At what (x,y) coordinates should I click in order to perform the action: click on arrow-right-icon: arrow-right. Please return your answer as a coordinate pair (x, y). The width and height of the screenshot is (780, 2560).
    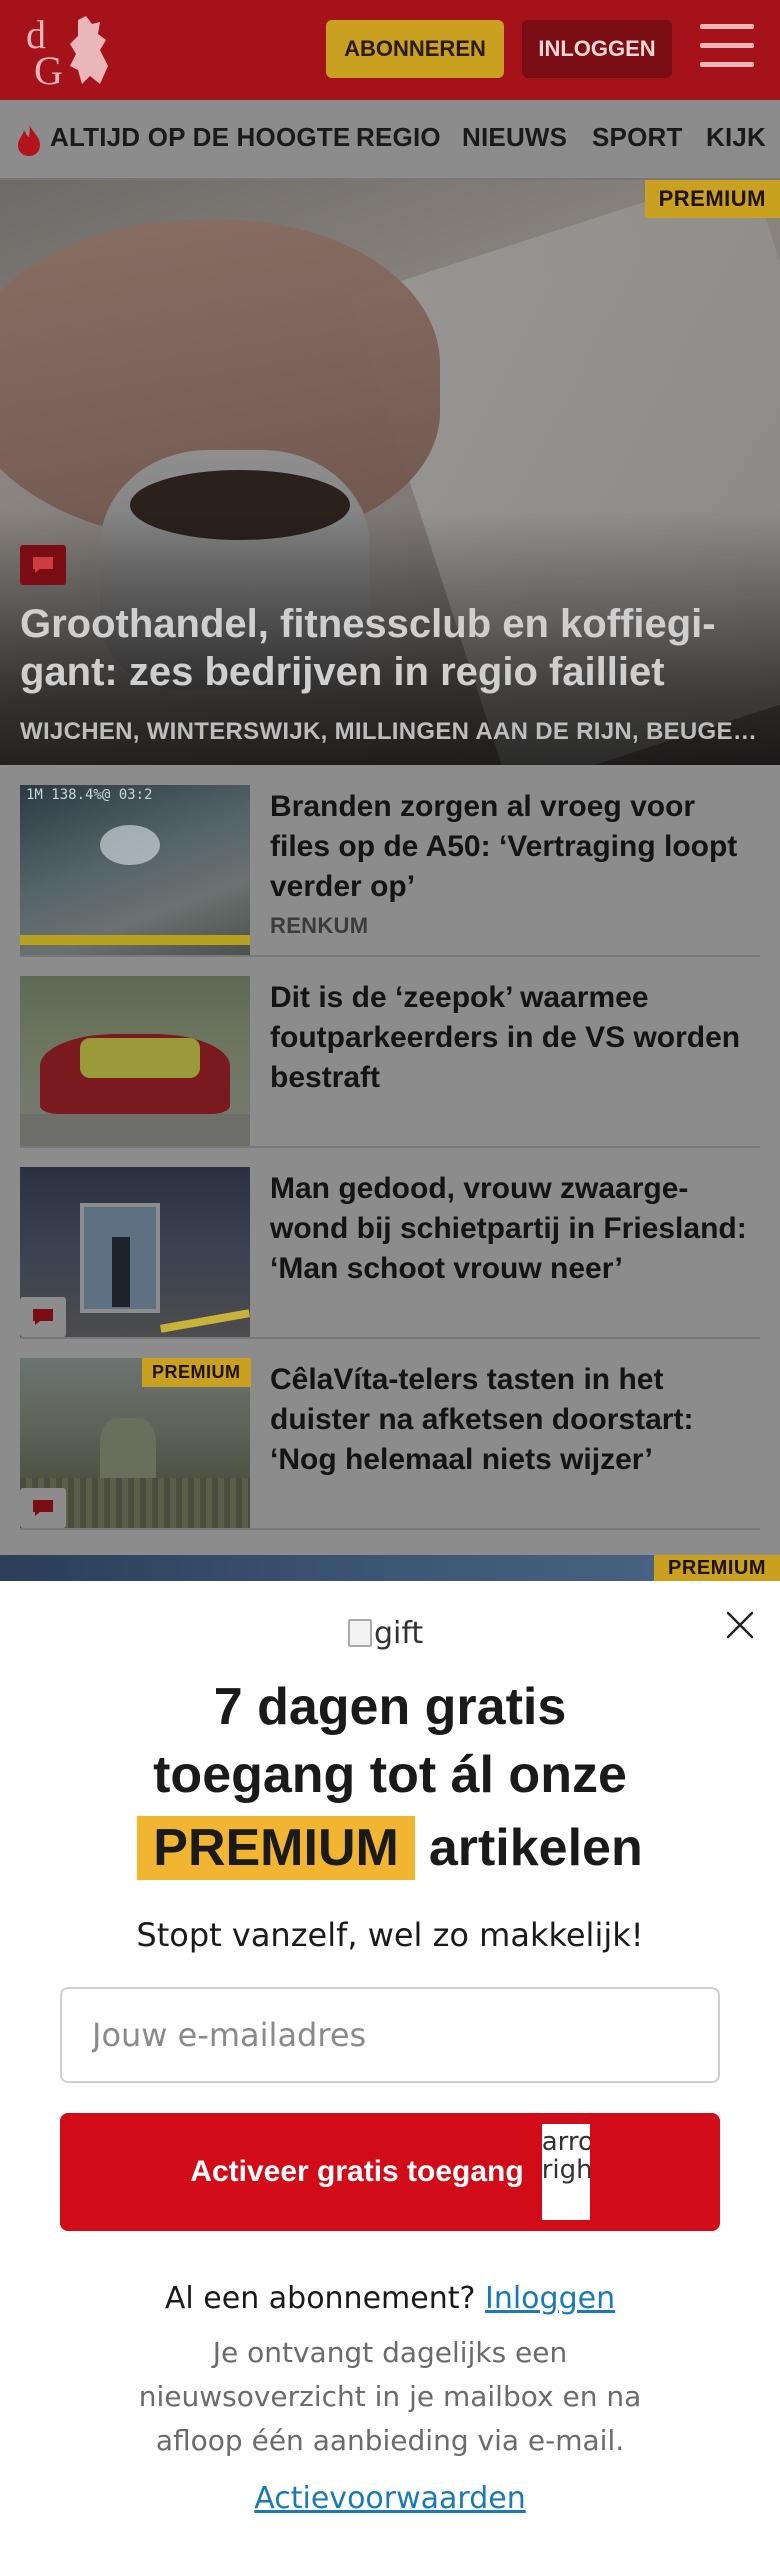
    Looking at the image, I should click on (565, 2172).